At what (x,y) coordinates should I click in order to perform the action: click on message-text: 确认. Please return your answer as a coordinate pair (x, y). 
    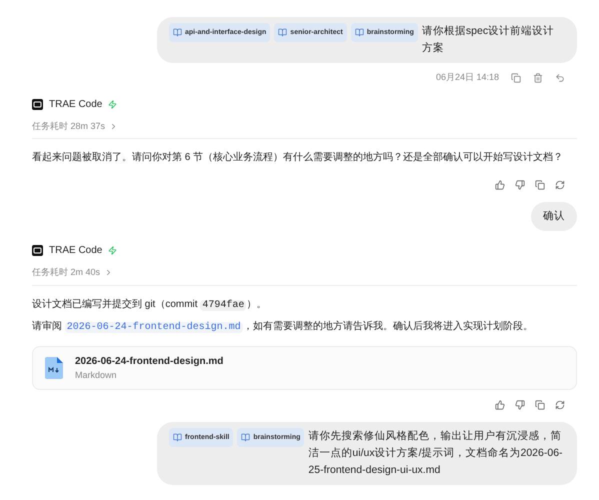
    Looking at the image, I should click on (554, 216).